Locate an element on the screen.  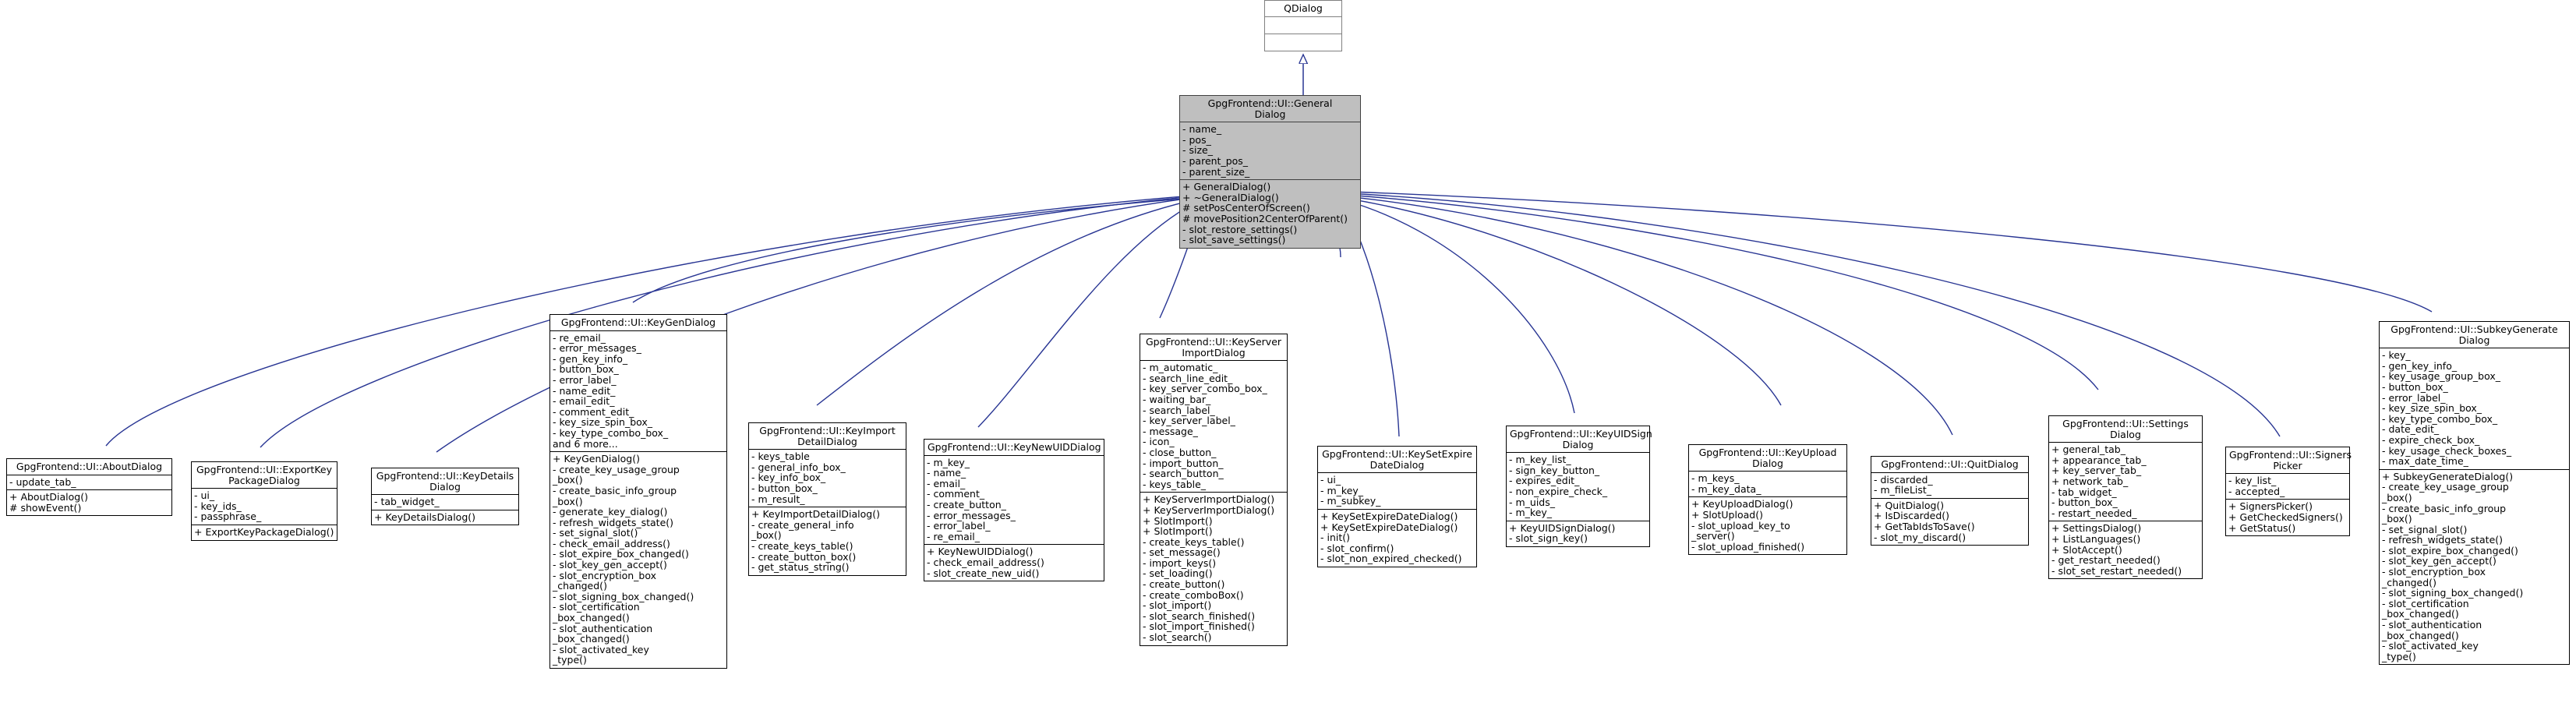
class-ops-about-dialog: + AboutDialog() # showEvent() is located at coordinates (48, 503).